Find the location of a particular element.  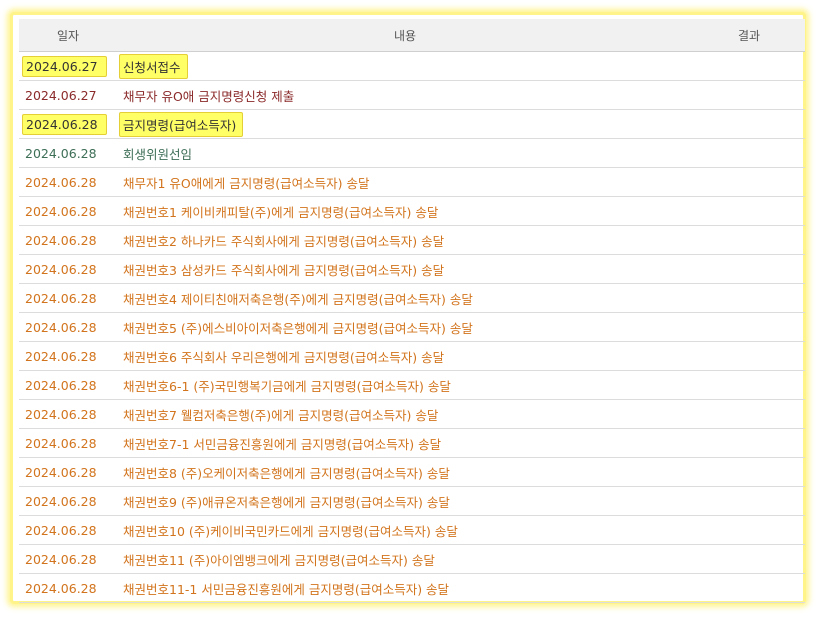

table-row: 2024.06.28 회생위원선임 is located at coordinates (412, 153).